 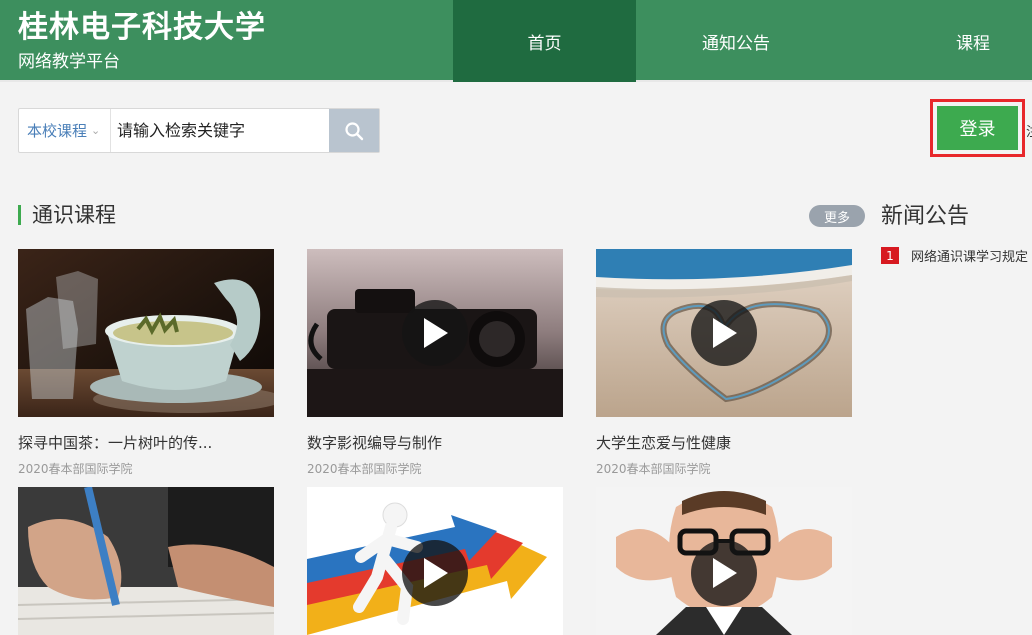 I want to click on login-button: 登录, so click(x=977, y=128).